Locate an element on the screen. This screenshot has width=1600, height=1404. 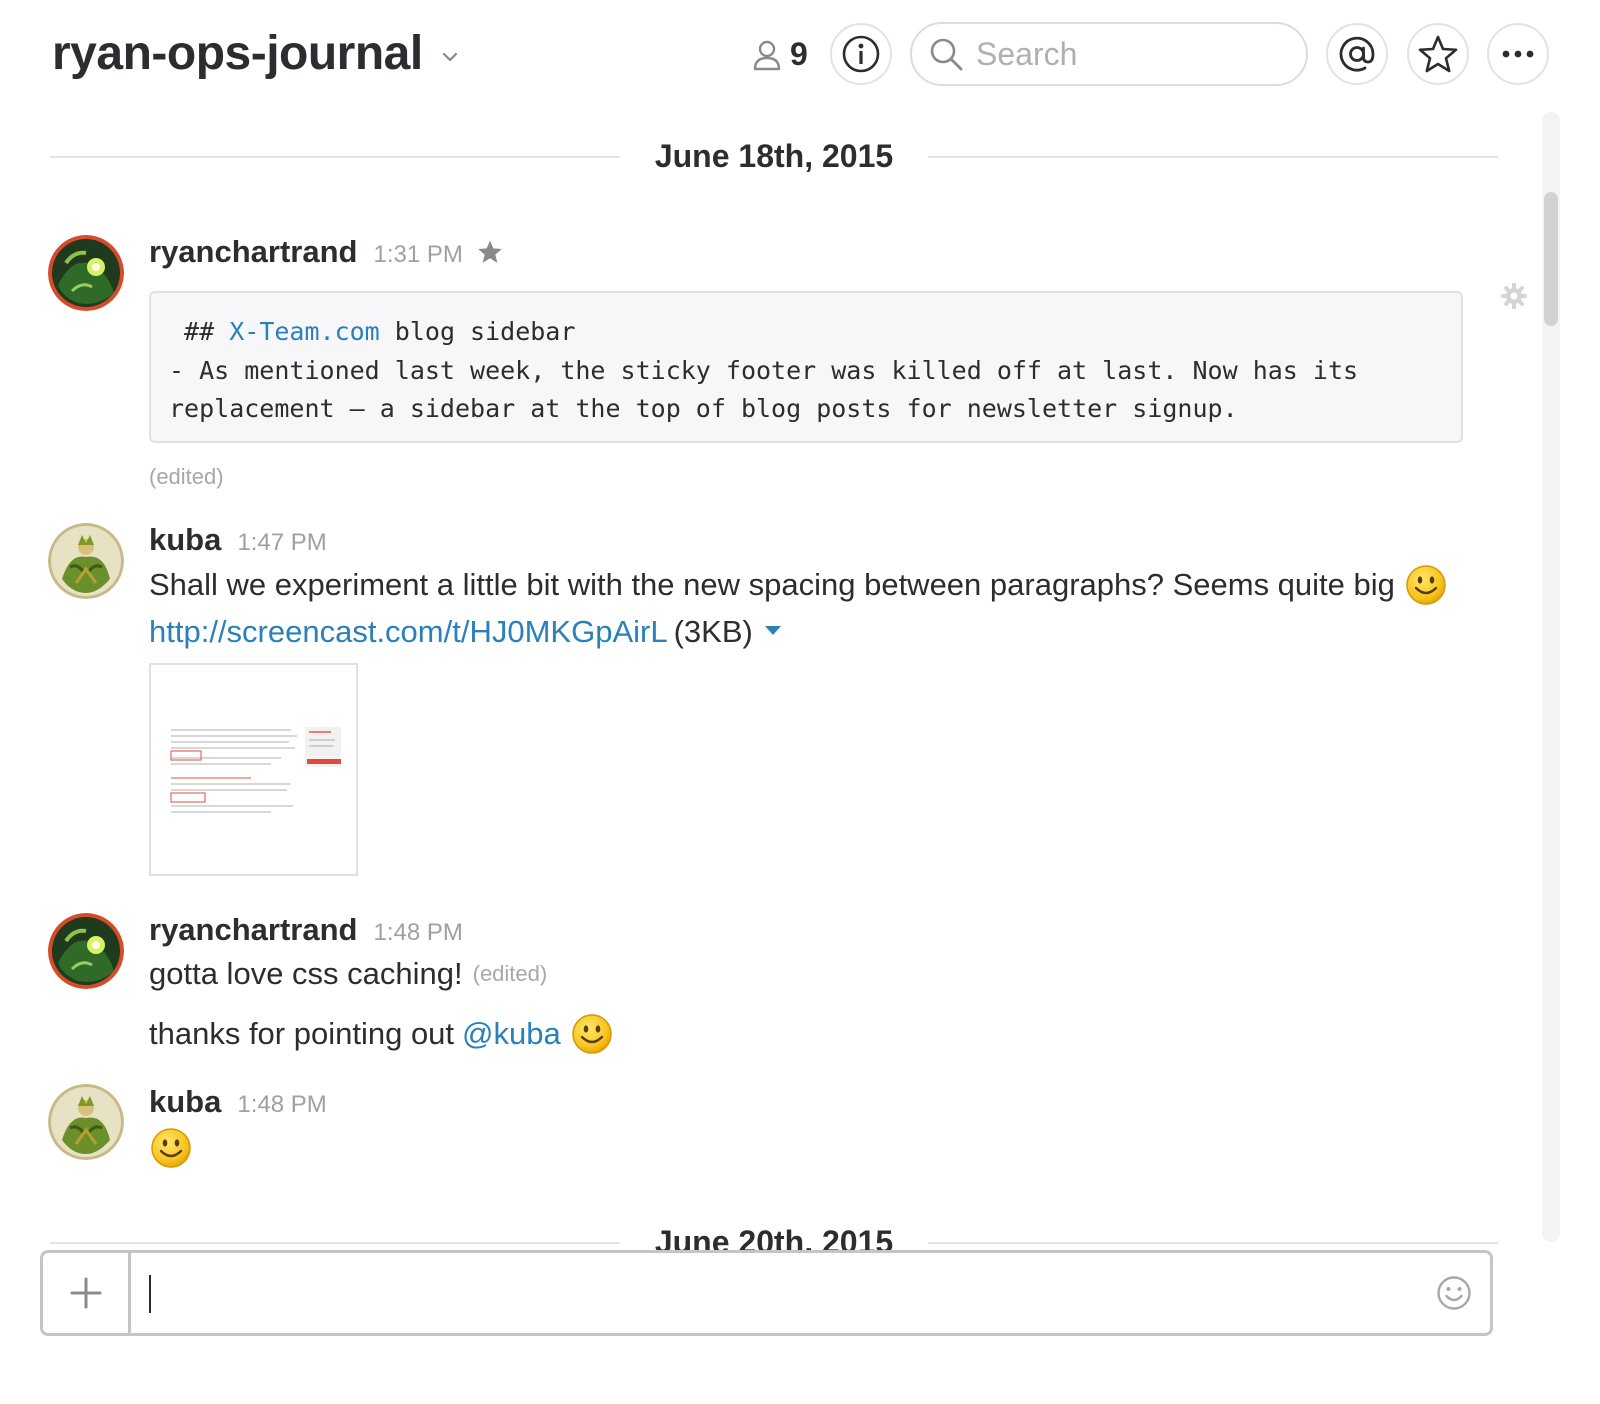
message-timestamp: 1:31 PM is located at coordinates (417, 255).